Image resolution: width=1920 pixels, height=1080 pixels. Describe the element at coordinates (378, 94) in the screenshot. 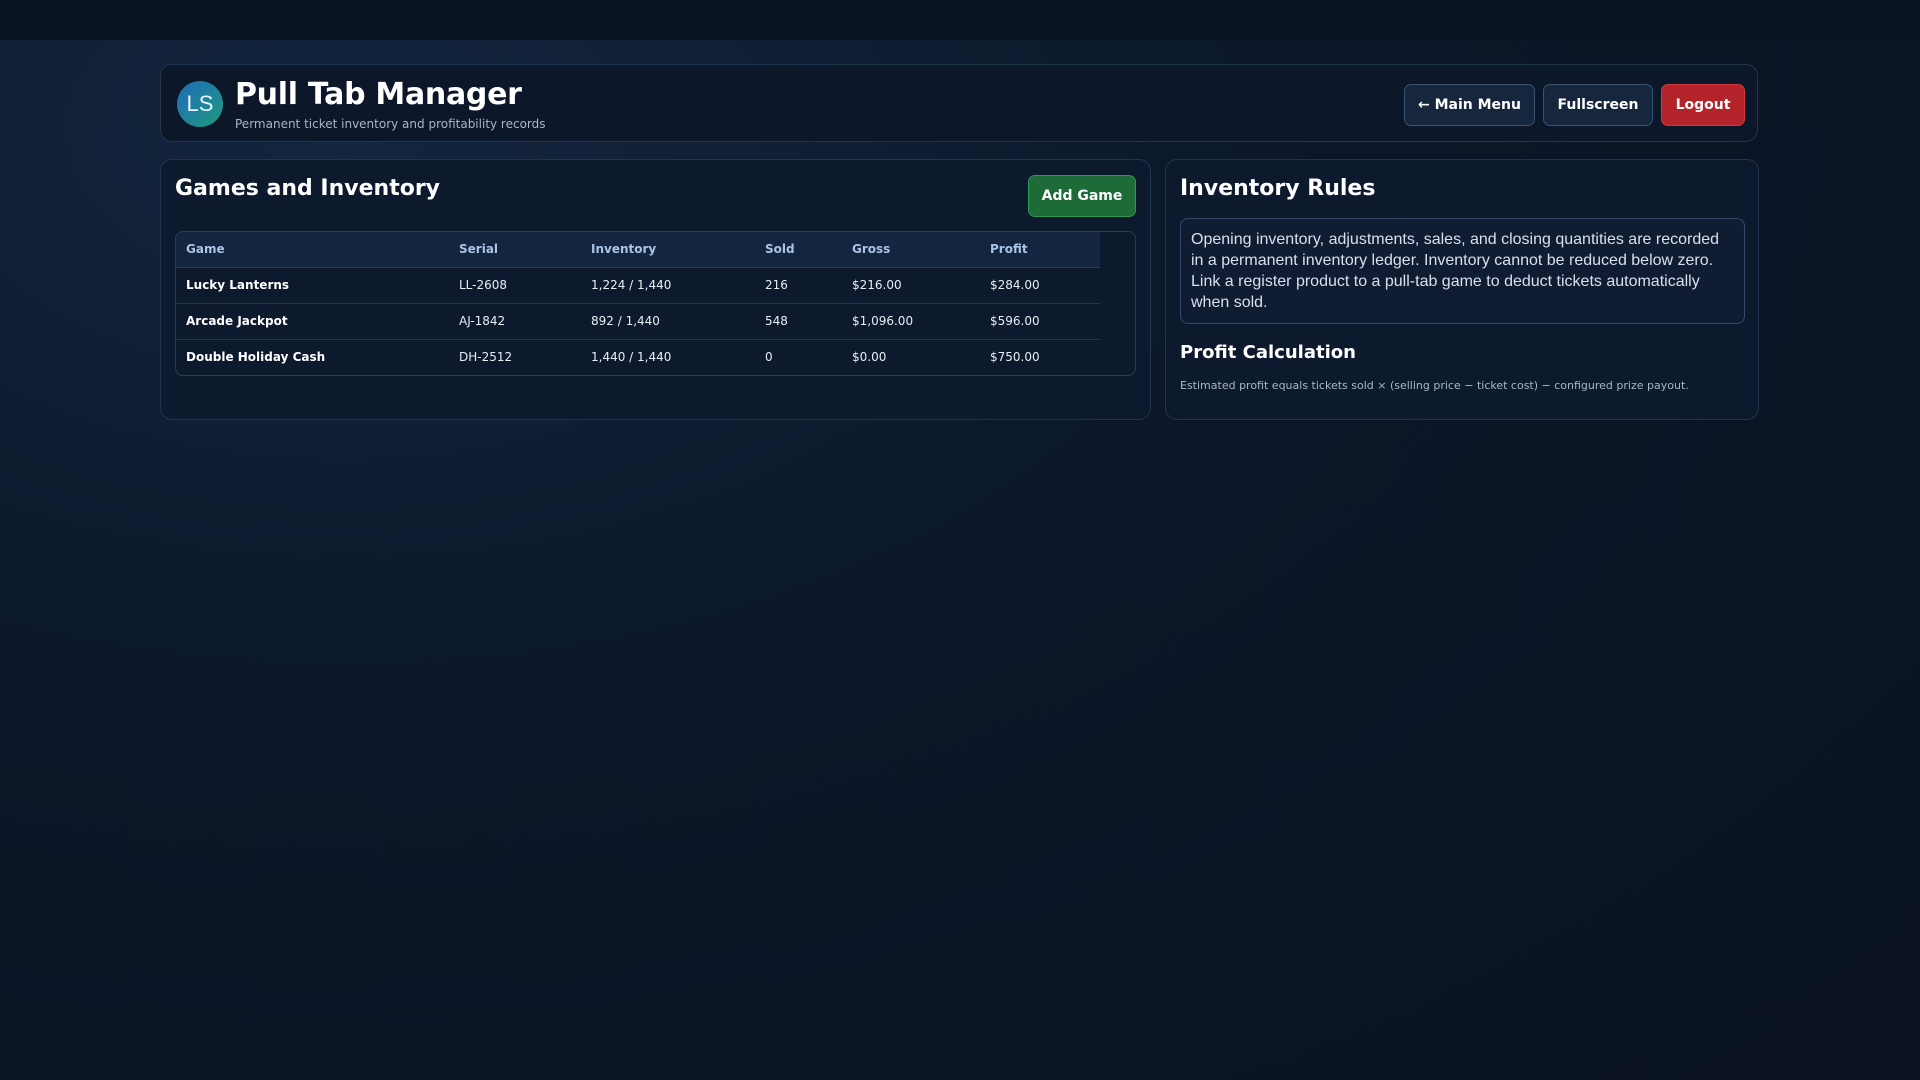

I see `app-title: Pull Tab Manager` at that location.